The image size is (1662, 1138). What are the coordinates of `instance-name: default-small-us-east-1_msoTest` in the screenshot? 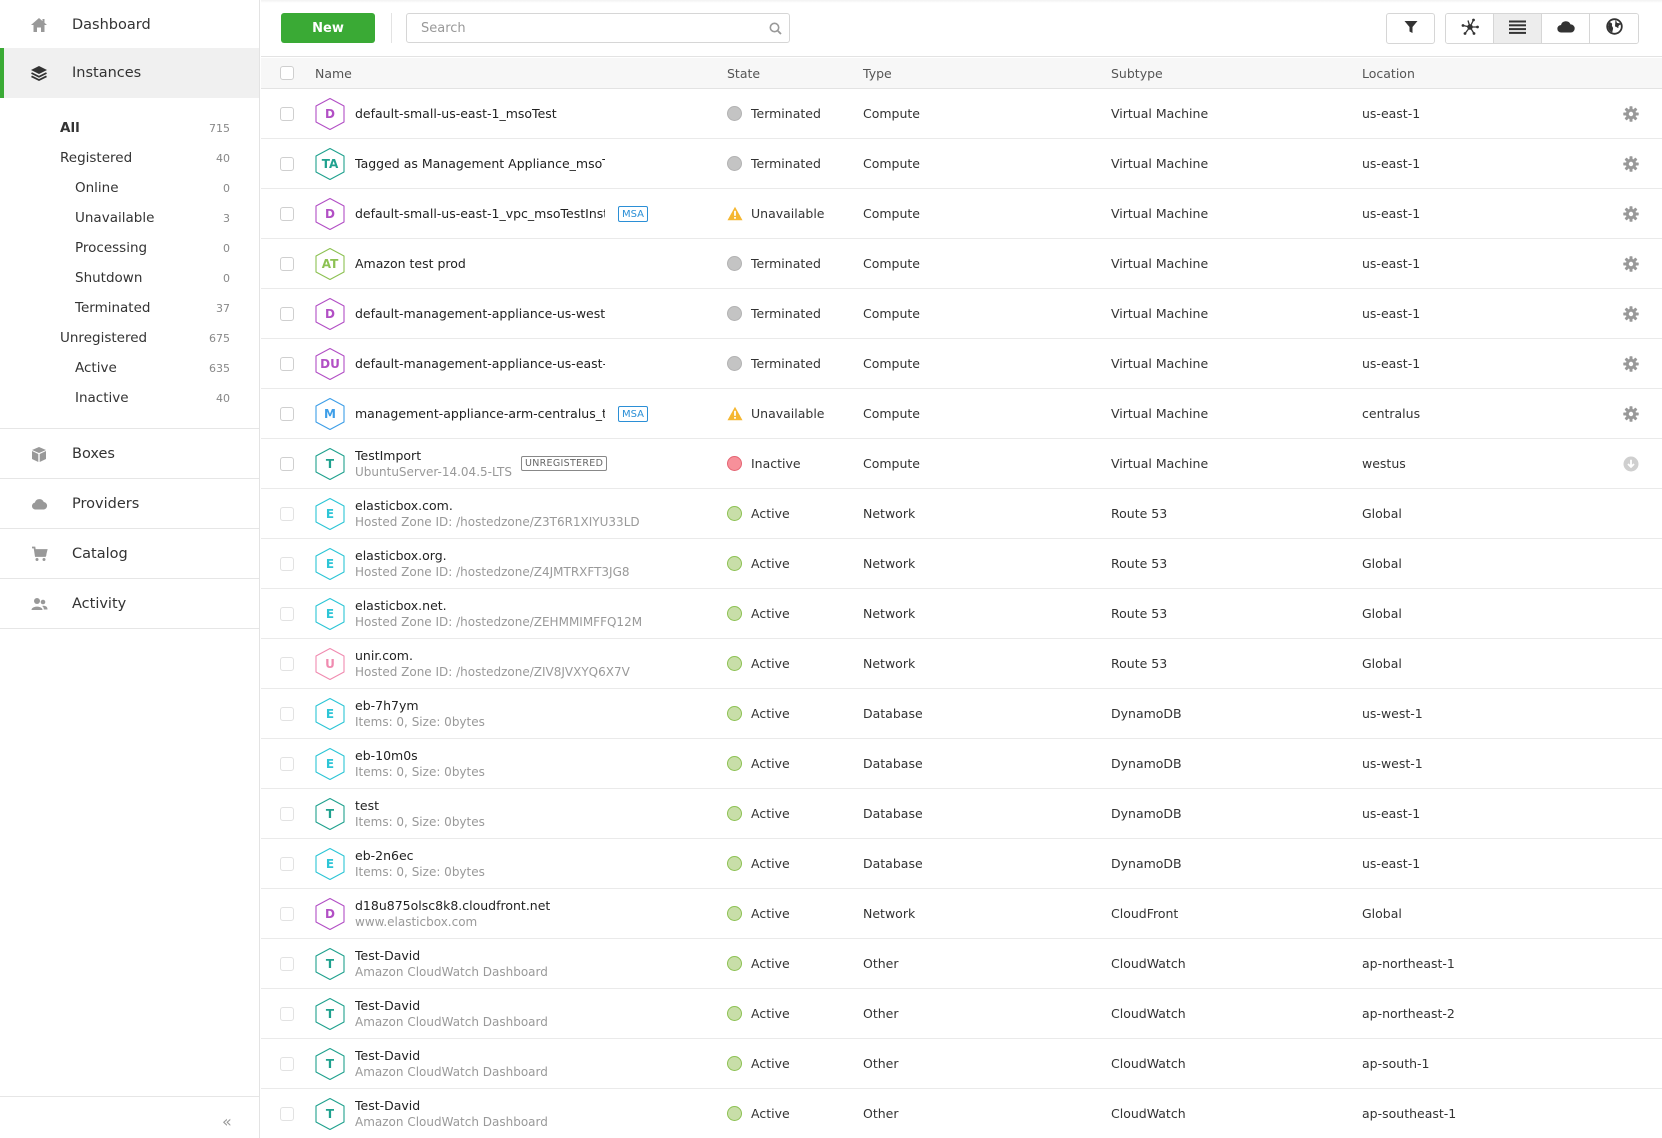 It's located at (480, 113).